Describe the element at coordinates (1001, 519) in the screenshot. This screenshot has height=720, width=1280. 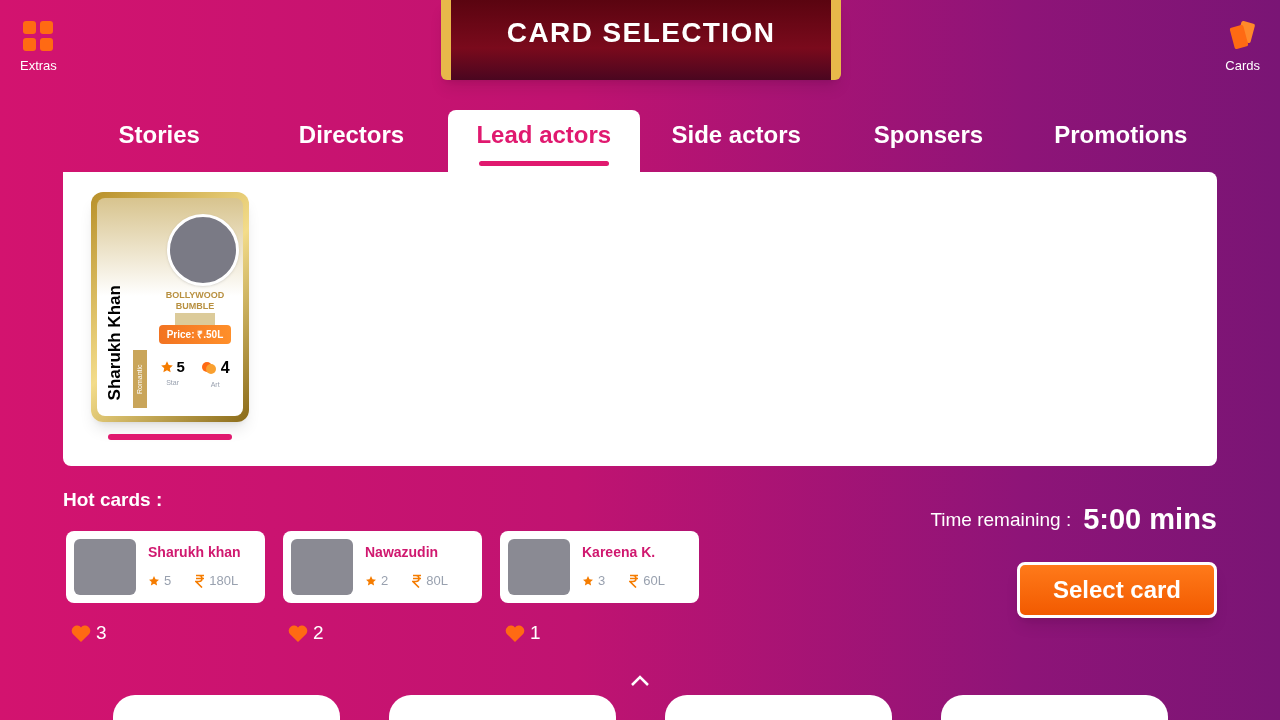
I see `timer-label: Time remaining :` at that location.